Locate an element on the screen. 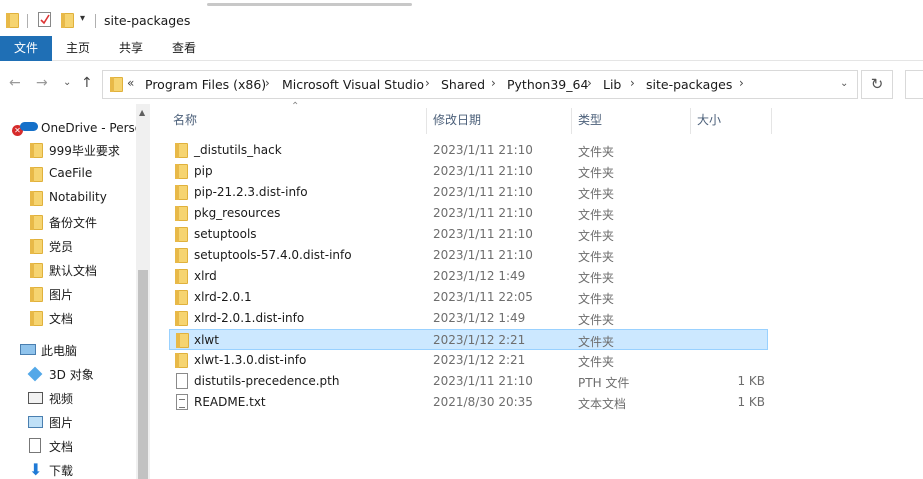 Image resolution: width=923 pixels, height=479 pixels. column-header-name: 名称 is located at coordinates (185, 119).